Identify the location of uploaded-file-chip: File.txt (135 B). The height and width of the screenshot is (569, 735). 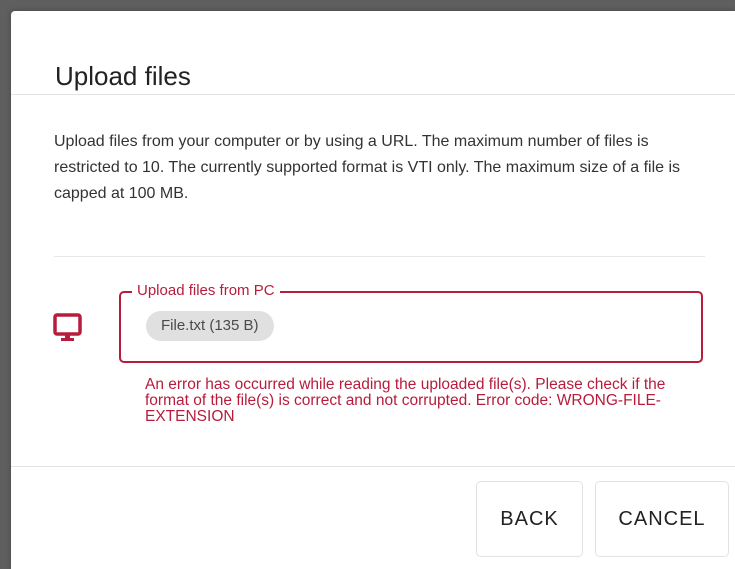
(210, 326).